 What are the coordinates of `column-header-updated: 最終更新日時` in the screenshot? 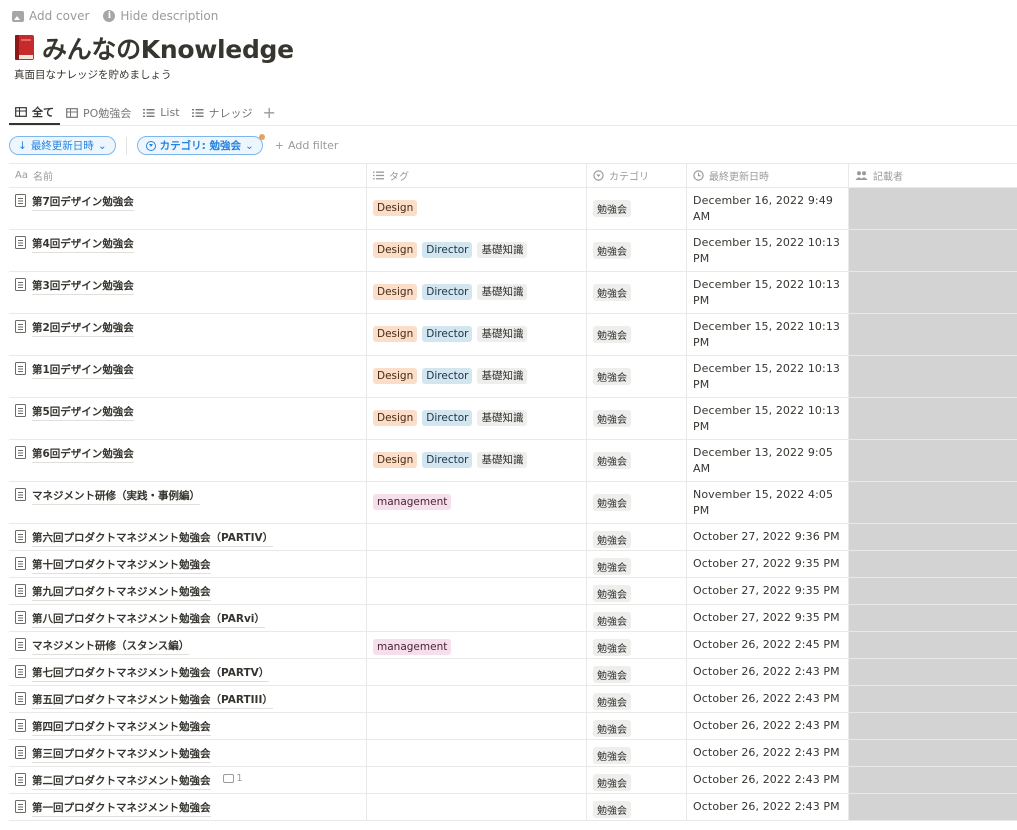 It's located at (767, 175).